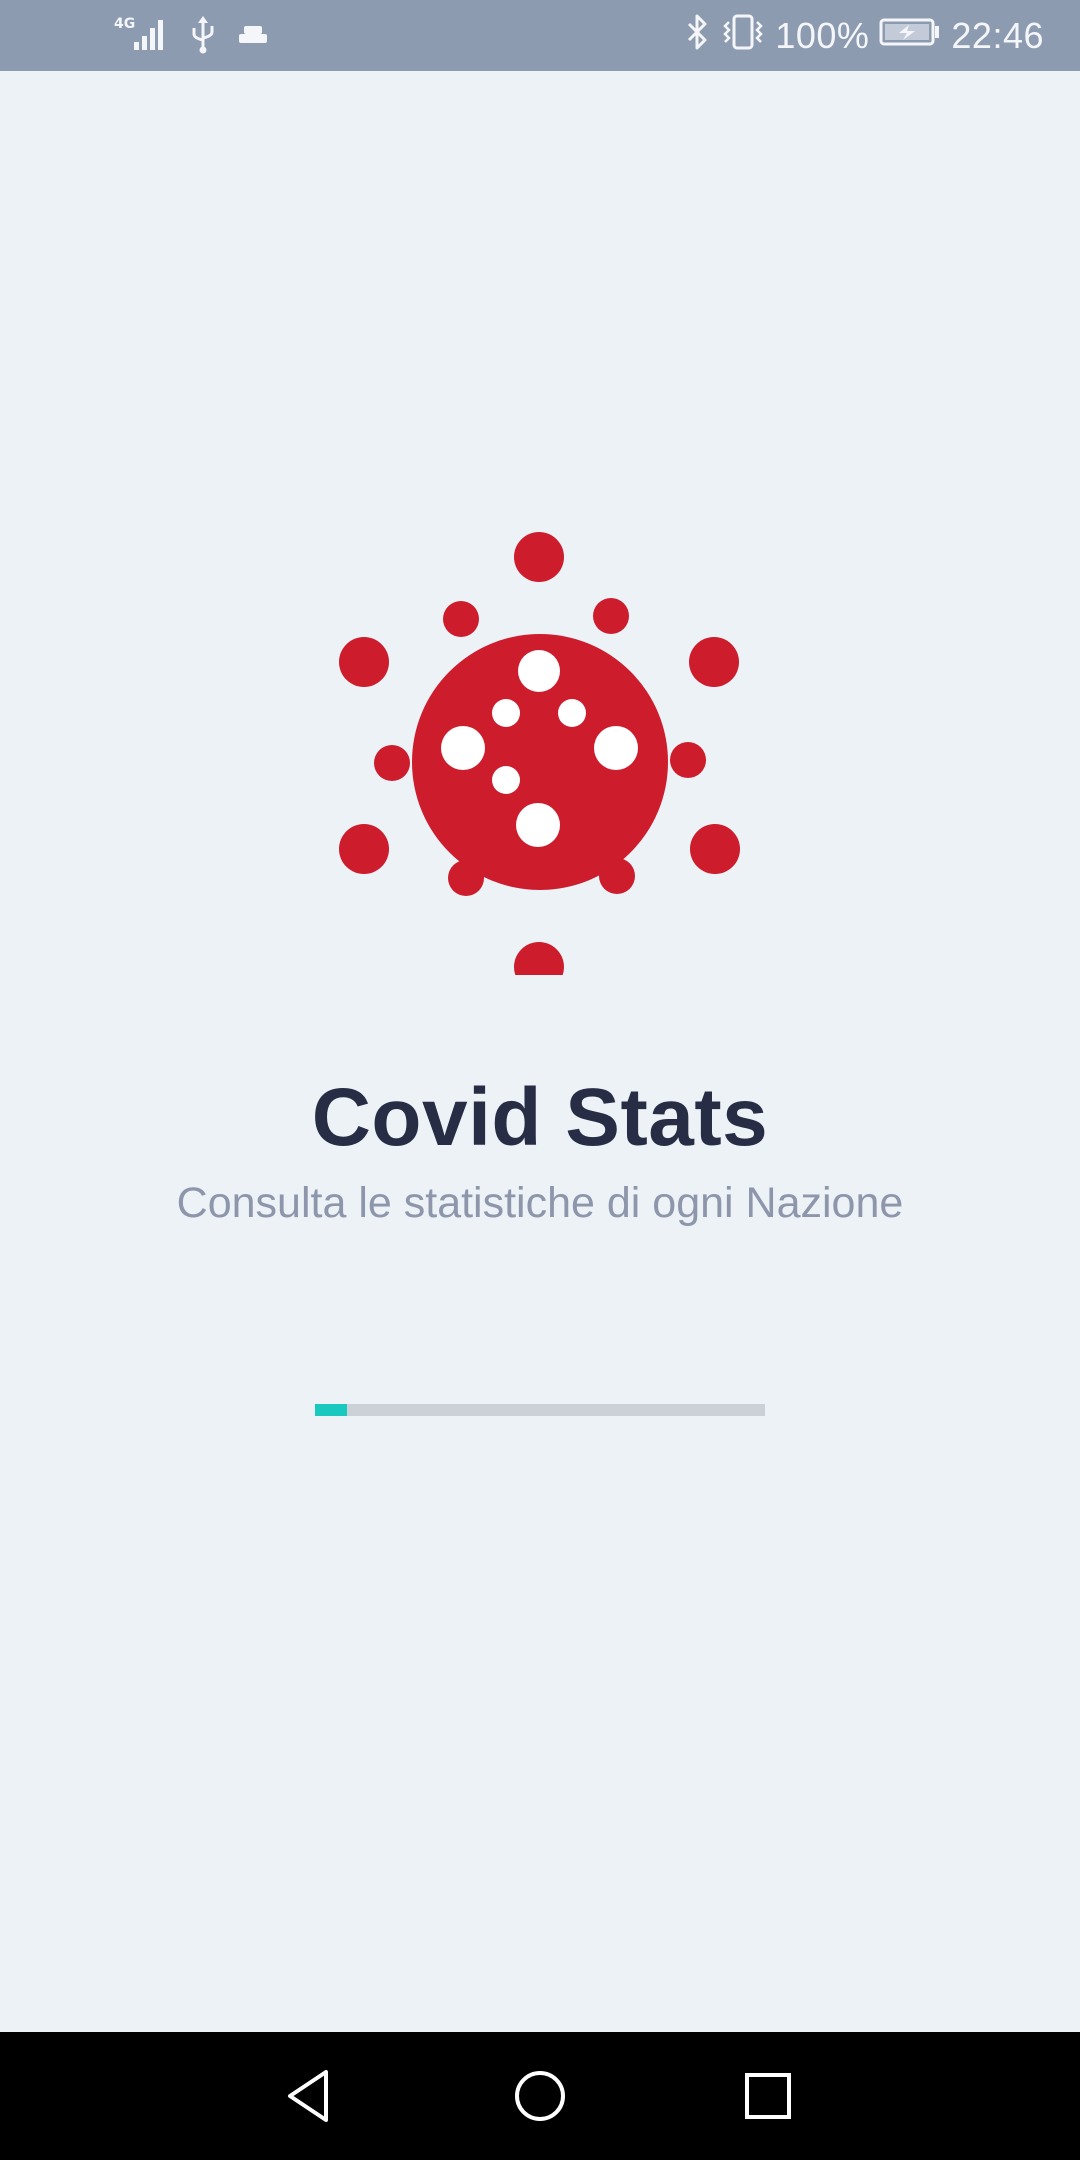 This screenshot has width=1080, height=2160. Describe the element at coordinates (540, 1117) in the screenshot. I see `app-title: Covid Stats` at that location.